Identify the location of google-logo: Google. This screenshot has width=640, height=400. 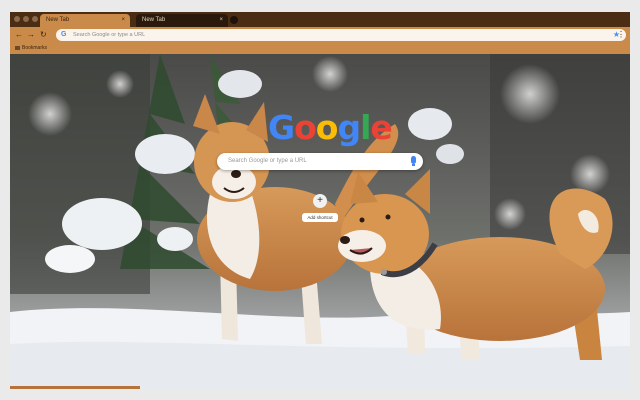
(330, 127).